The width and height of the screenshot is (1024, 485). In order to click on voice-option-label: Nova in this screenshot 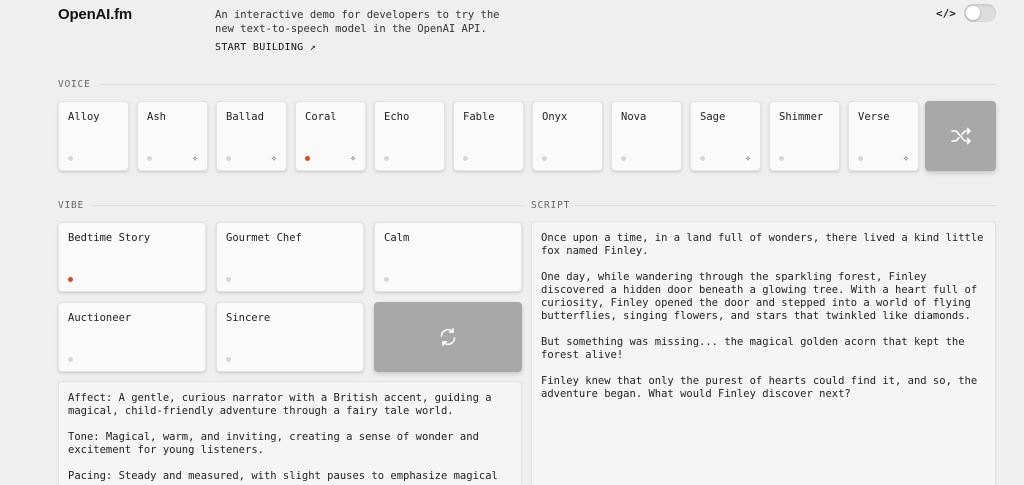, I will do `click(634, 117)`.